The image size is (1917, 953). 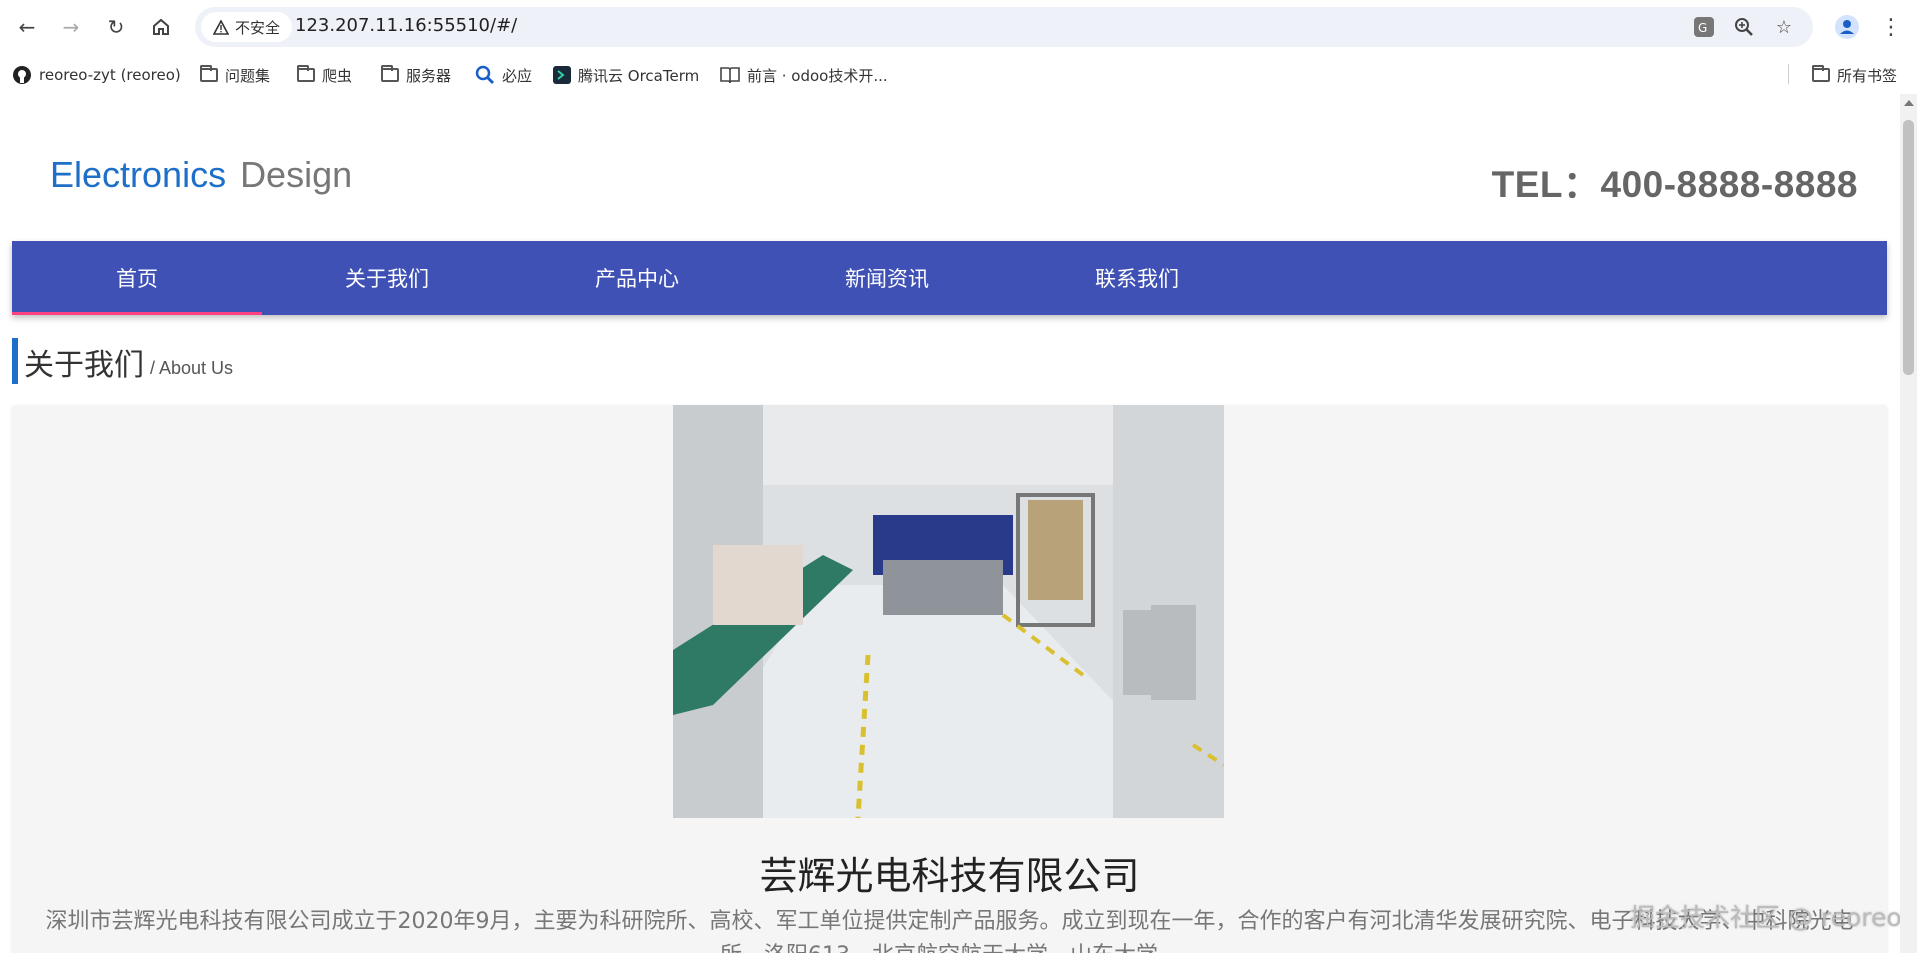 What do you see at coordinates (1765, 917) in the screenshot?
I see `watermark: 掘金技术社区 @ reoreo` at bounding box center [1765, 917].